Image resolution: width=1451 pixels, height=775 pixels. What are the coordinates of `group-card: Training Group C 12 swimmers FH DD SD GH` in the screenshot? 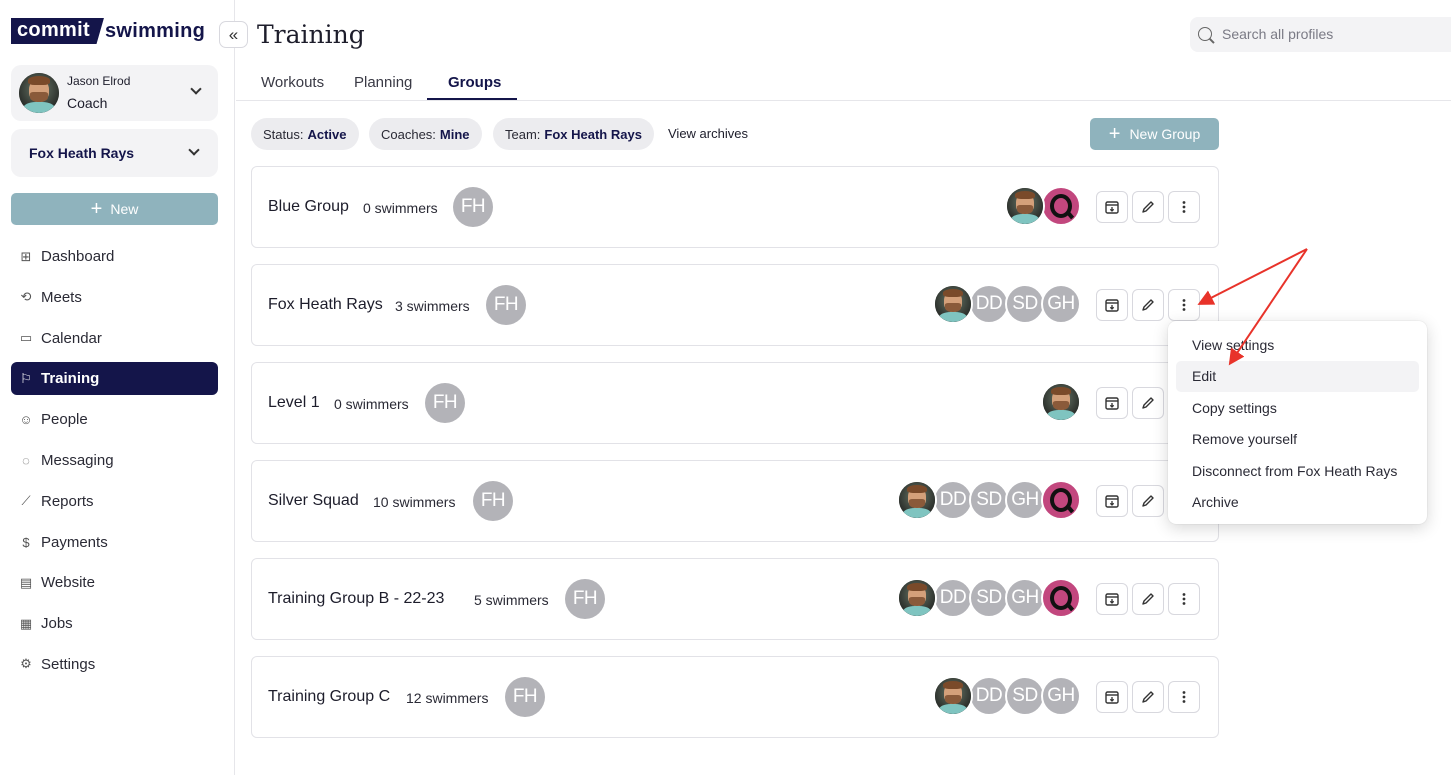 It's located at (735, 697).